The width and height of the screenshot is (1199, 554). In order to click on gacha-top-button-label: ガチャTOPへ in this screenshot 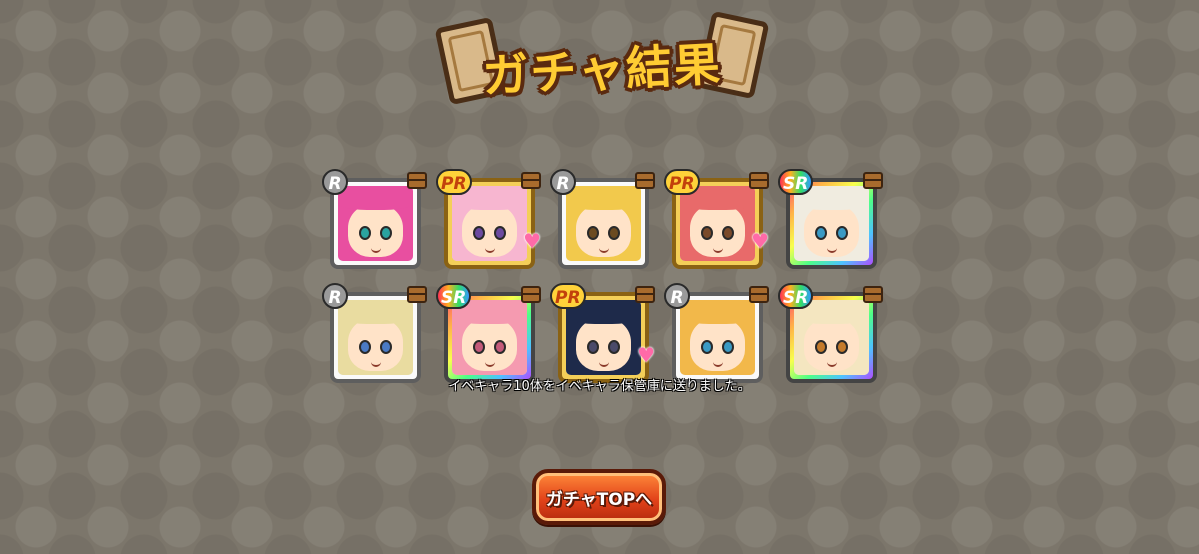, I will do `click(599, 499)`.